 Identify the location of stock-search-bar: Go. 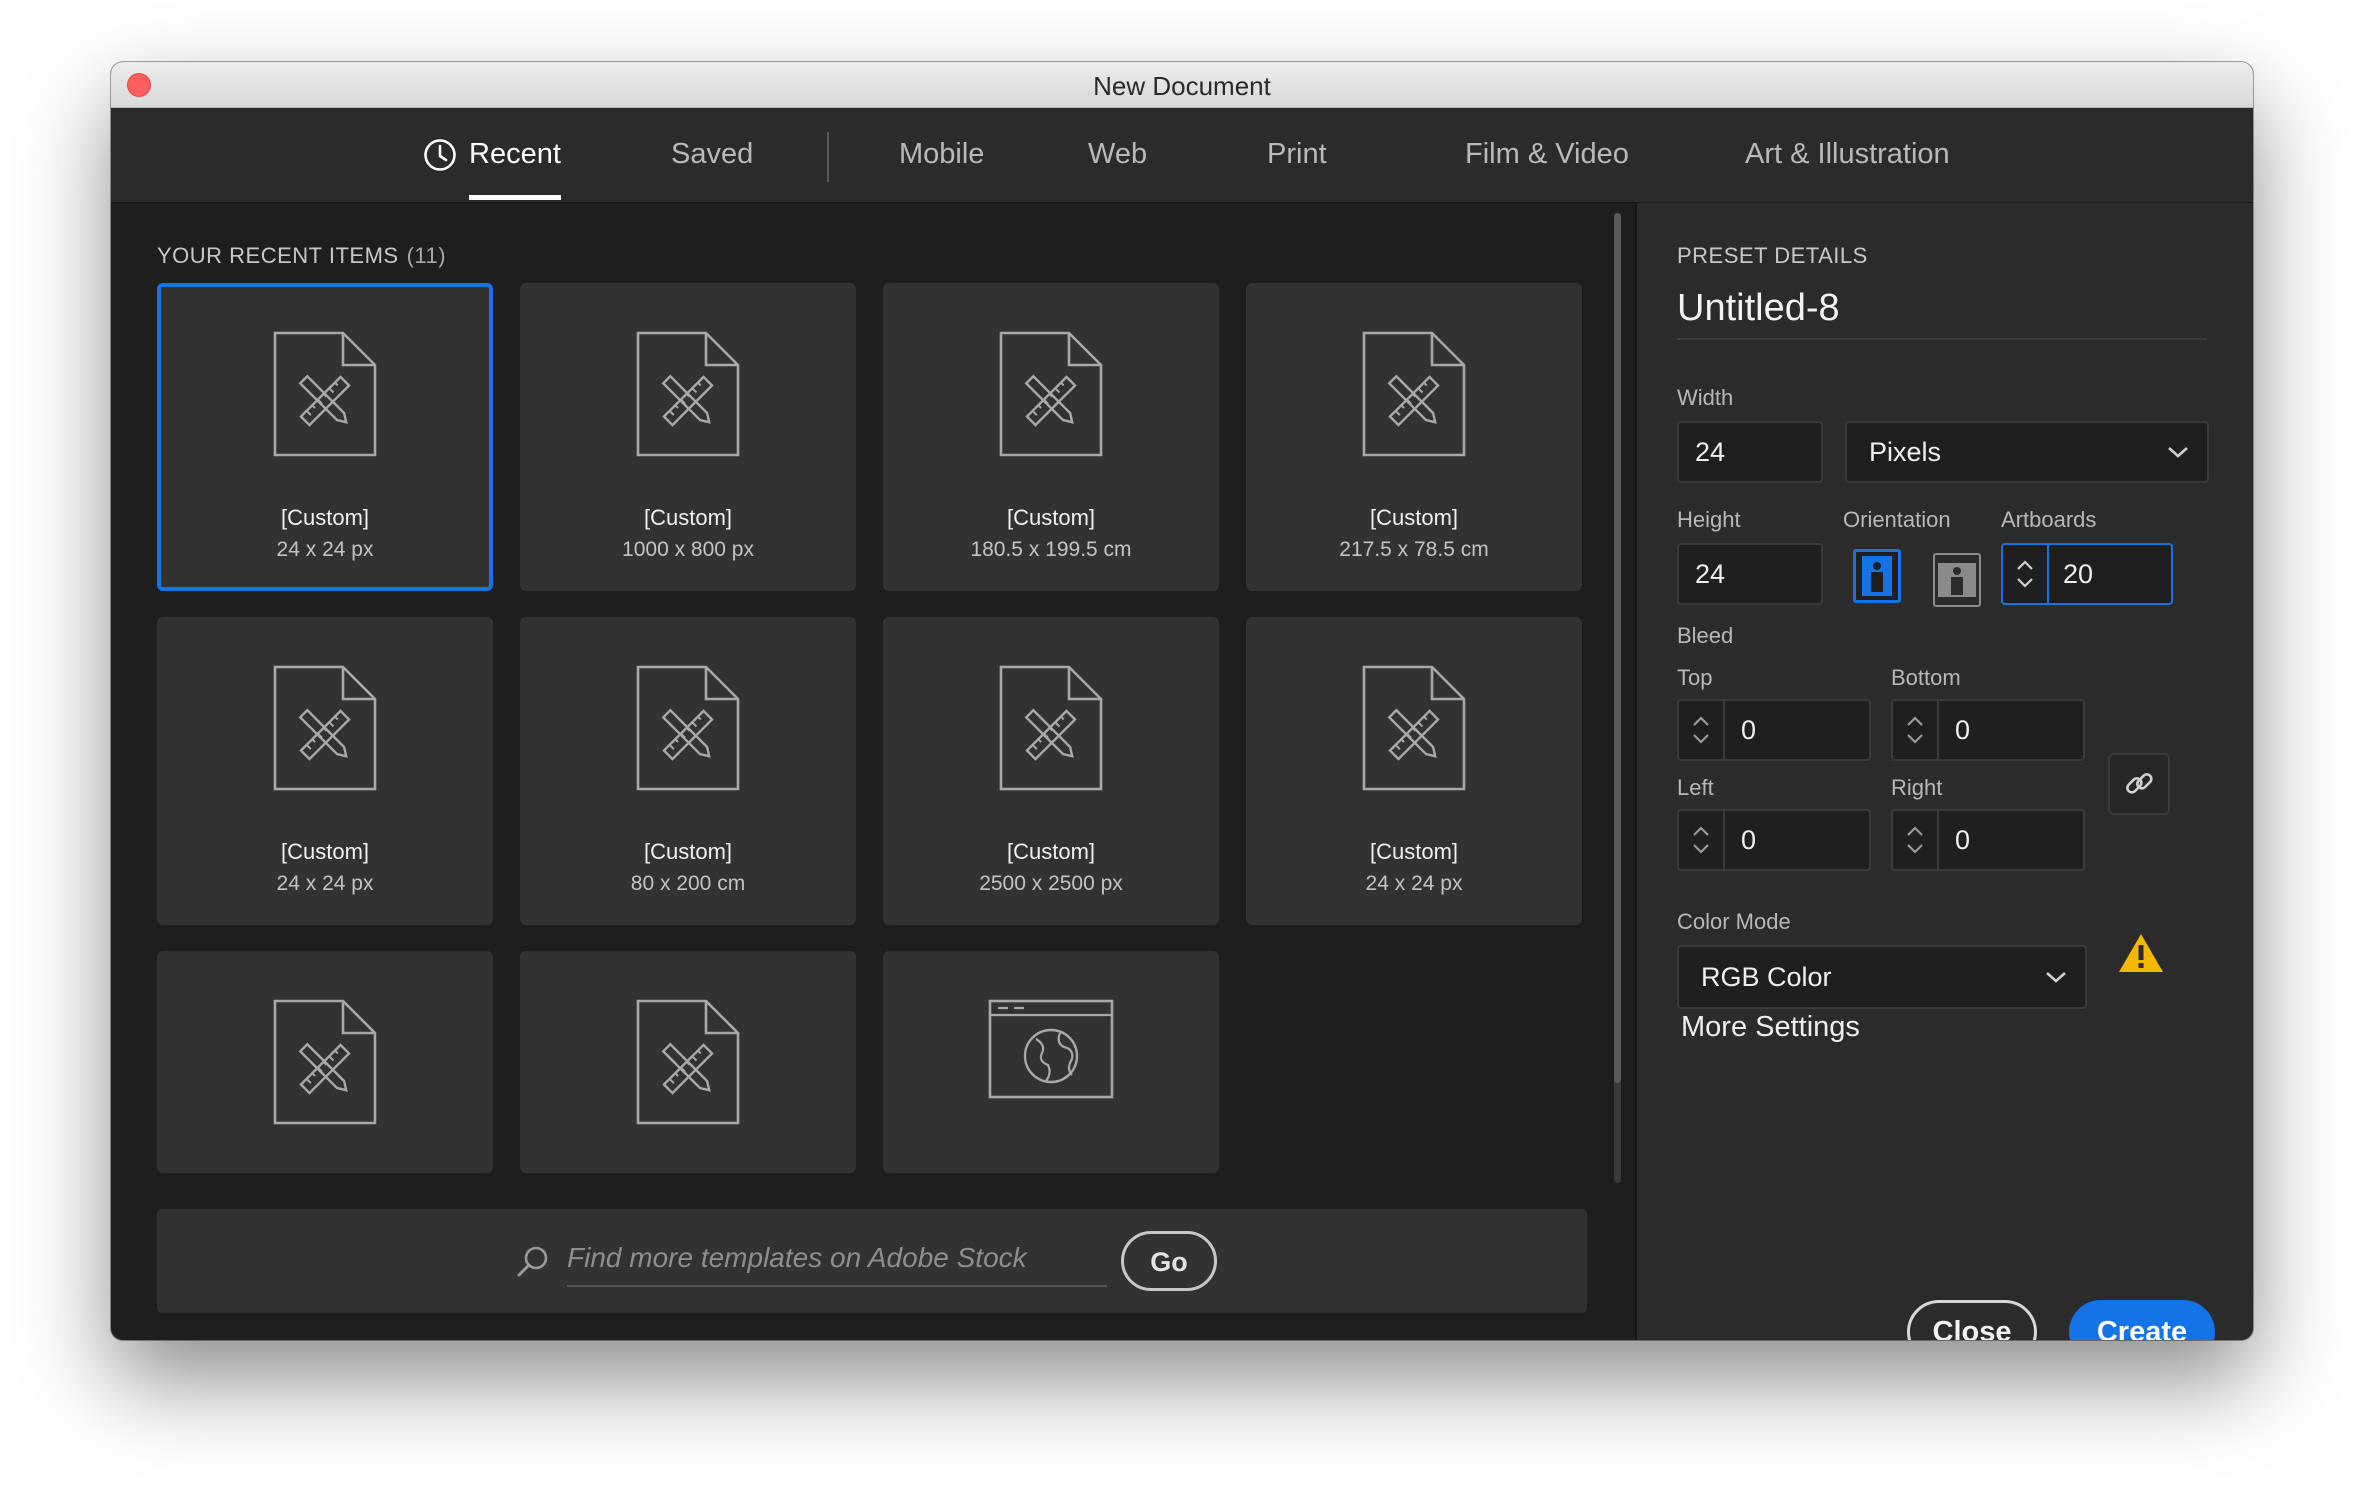
(872, 1261).